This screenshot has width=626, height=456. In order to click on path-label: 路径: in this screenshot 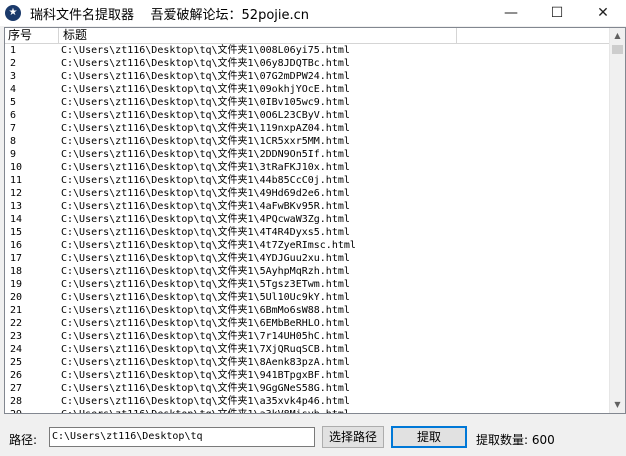, I will do `click(23, 440)`.